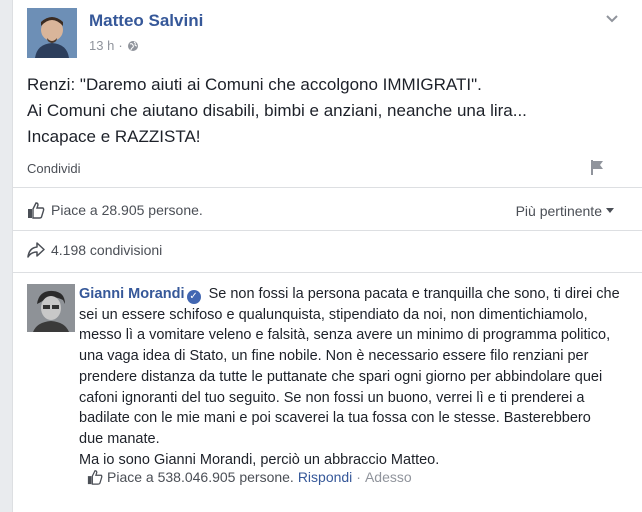 This screenshot has height=512, width=642. Describe the element at coordinates (612, 19) in the screenshot. I see `chevron-down-icon` at that location.